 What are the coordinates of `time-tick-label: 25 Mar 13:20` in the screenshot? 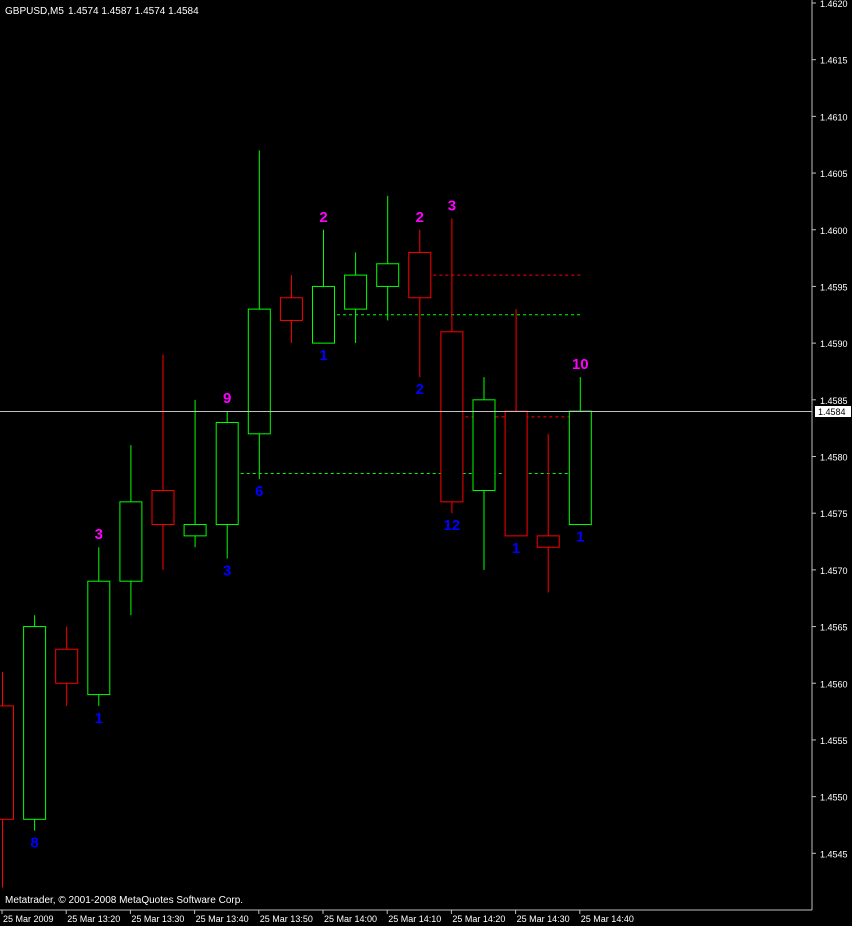 It's located at (93, 919).